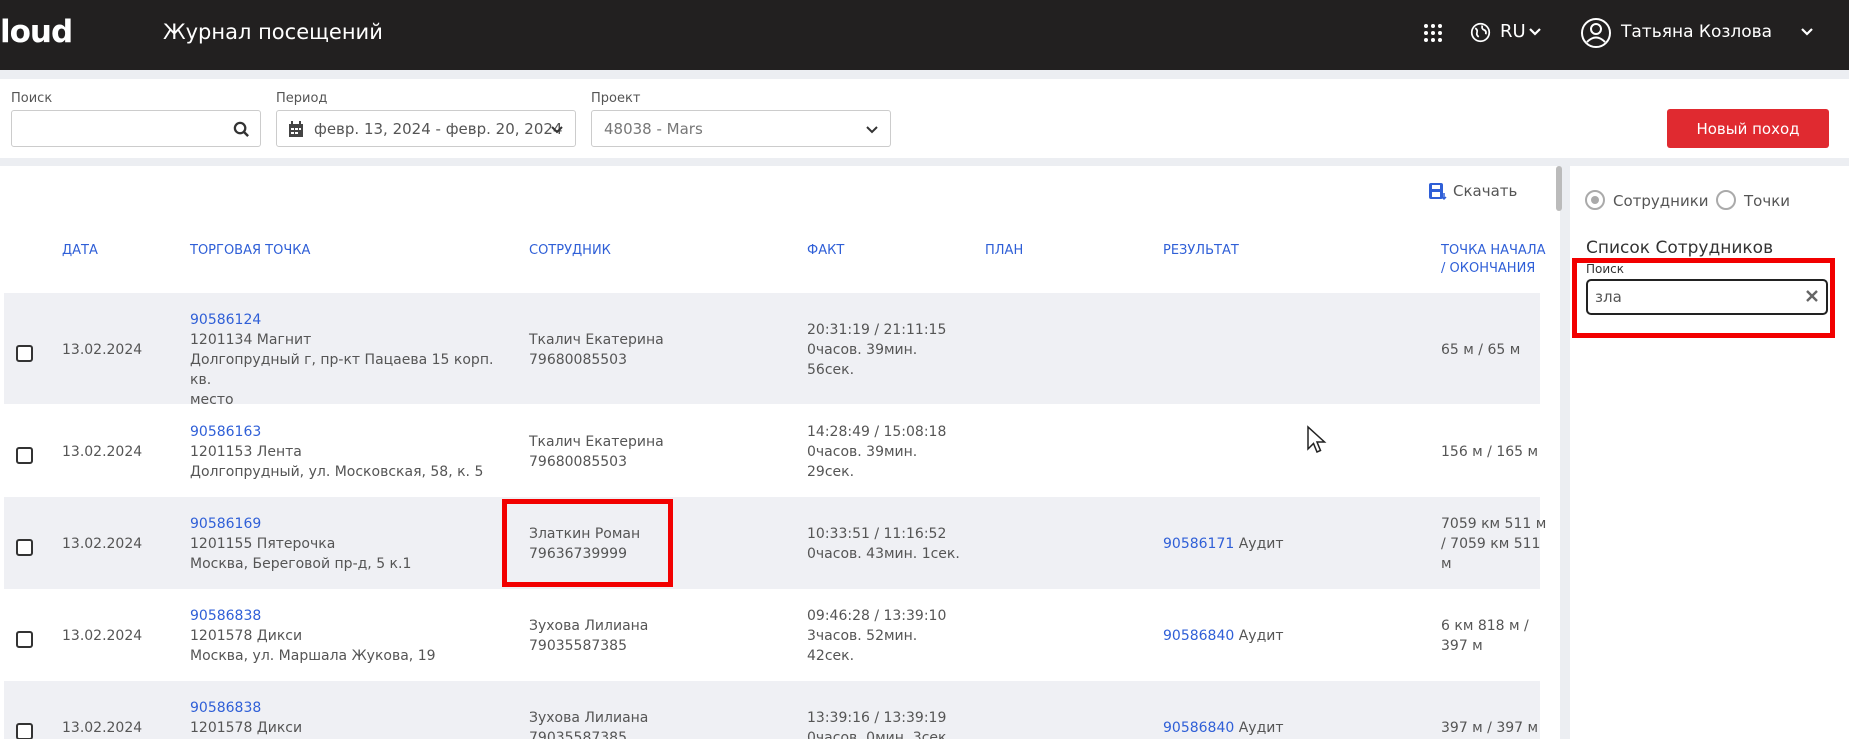 This screenshot has height=739, width=1849. I want to click on period-value: февр. 13, 2024 - февр. 20, 2024, so click(438, 129).